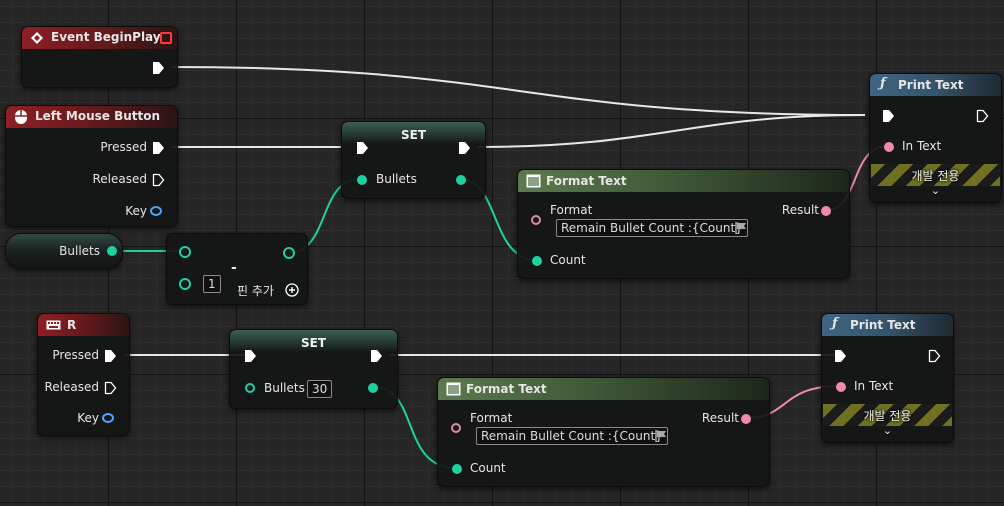  What do you see at coordinates (292, 290) in the screenshot?
I see `plus-circle-icon` at bounding box center [292, 290].